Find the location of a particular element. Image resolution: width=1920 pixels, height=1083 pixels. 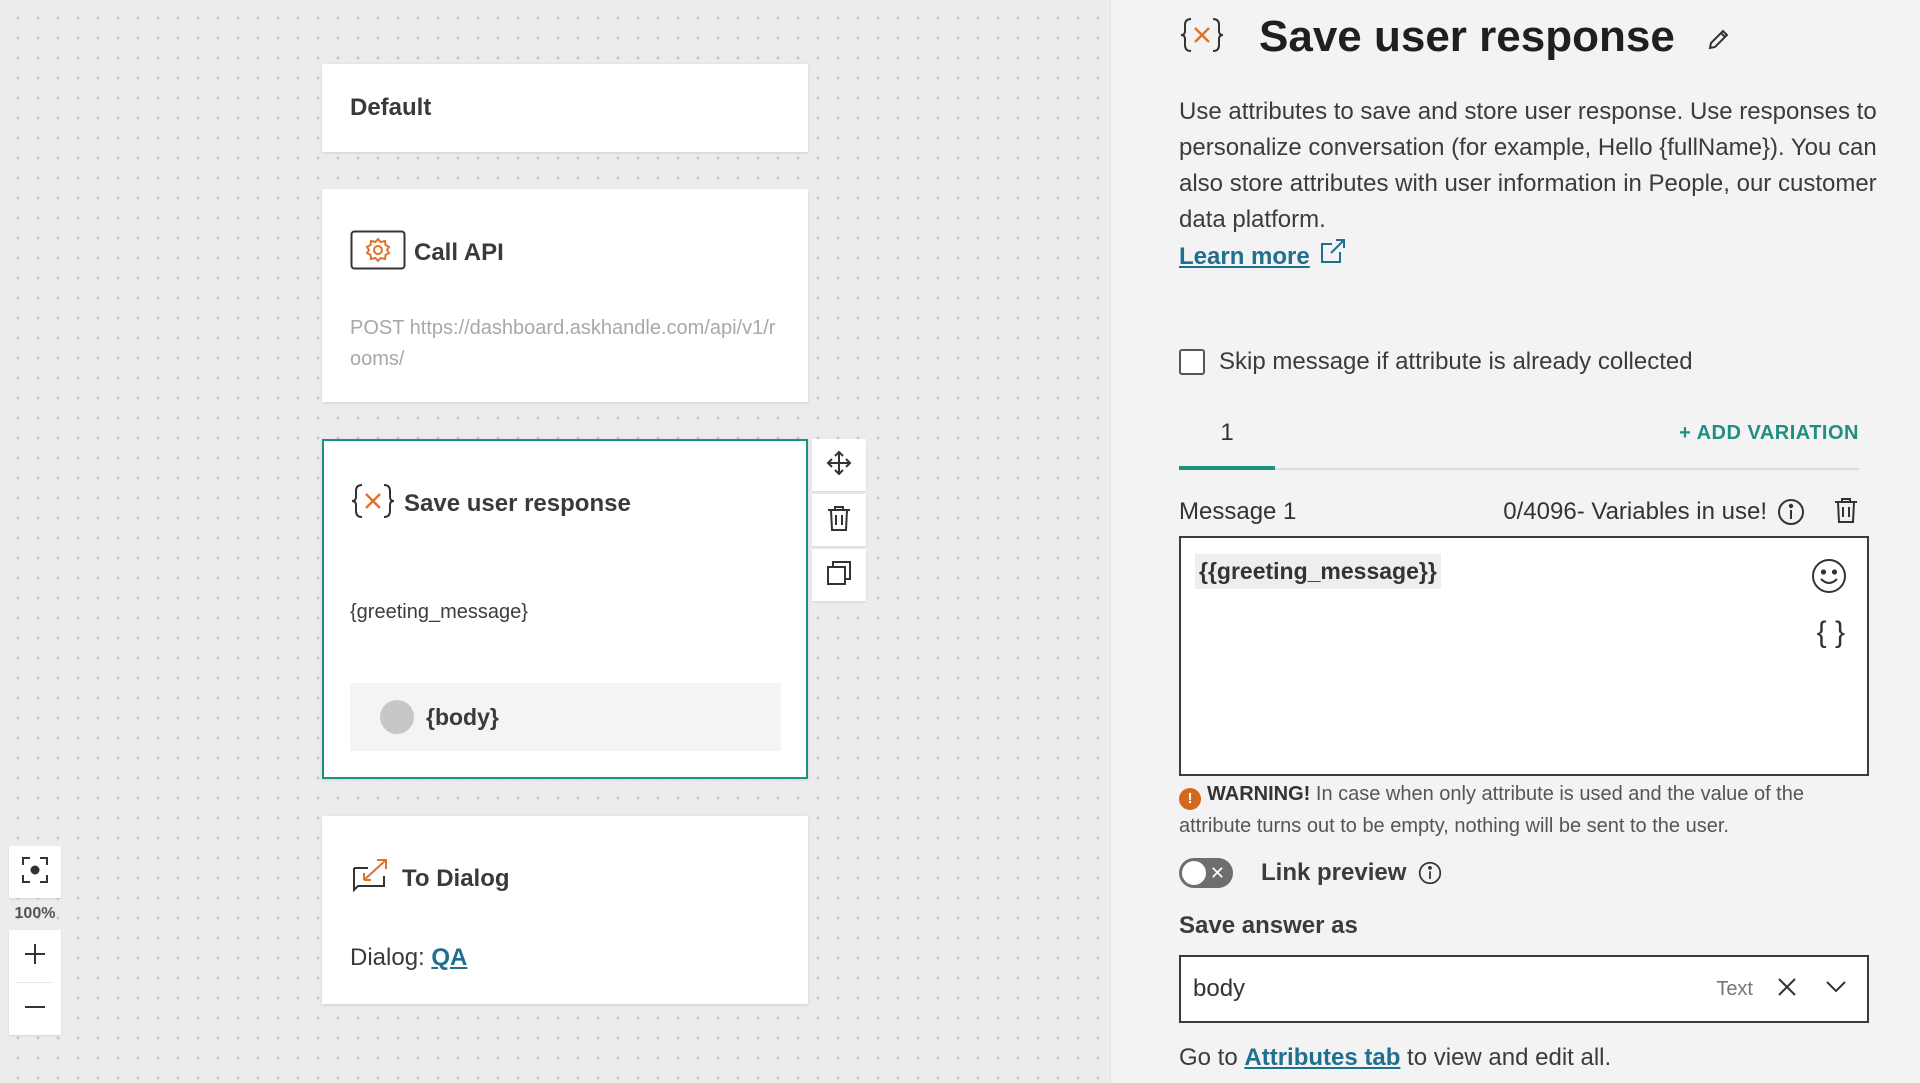

to-dialog-node-title: To Dialog is located at coordinates (456, 878).